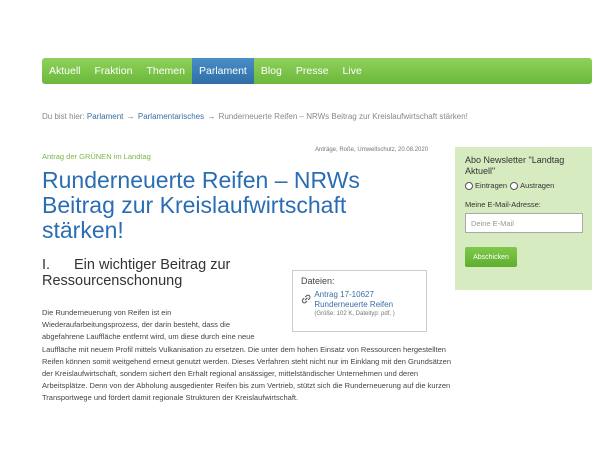 The width and height of the screenshot is (600, 450). I want to click on nav-item-aktuell: Aktuell, so click(65, 71).